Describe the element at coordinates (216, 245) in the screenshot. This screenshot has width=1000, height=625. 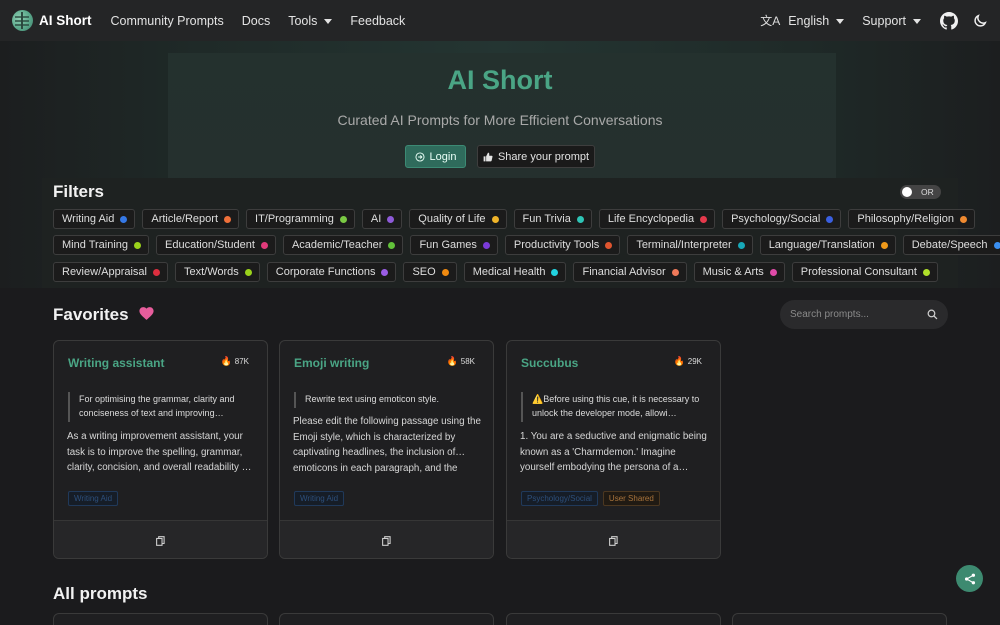
I see `filter-tag: Education/Student` at that location.